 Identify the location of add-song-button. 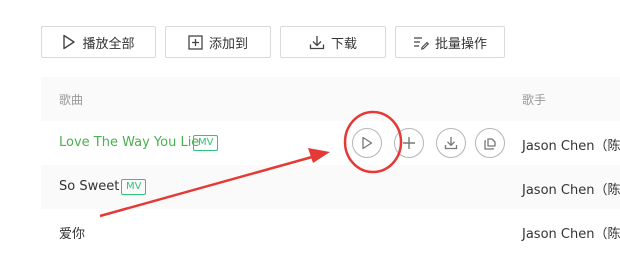
(409, 143).